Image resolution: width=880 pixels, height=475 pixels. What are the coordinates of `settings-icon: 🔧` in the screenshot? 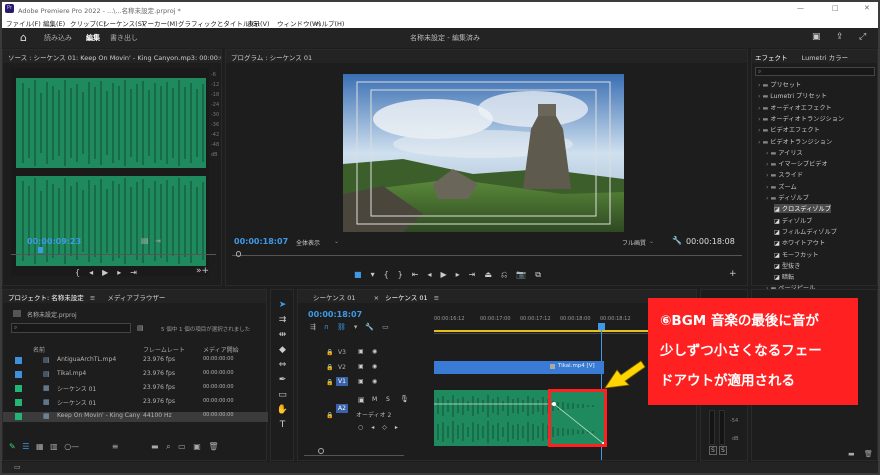 It's located at (373, 327).